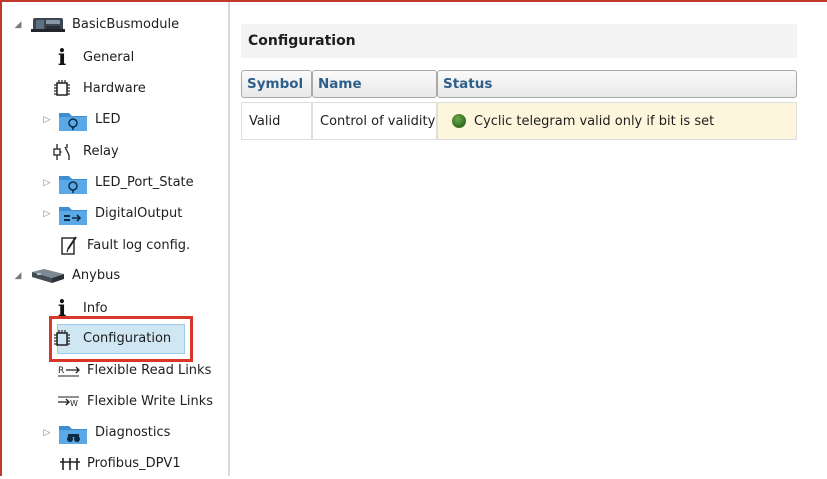 The image size is (827, 479). What do you see at coordinates (48, 25) in the screenshot?
I see `module-icon` at bounding box center [48, 25].